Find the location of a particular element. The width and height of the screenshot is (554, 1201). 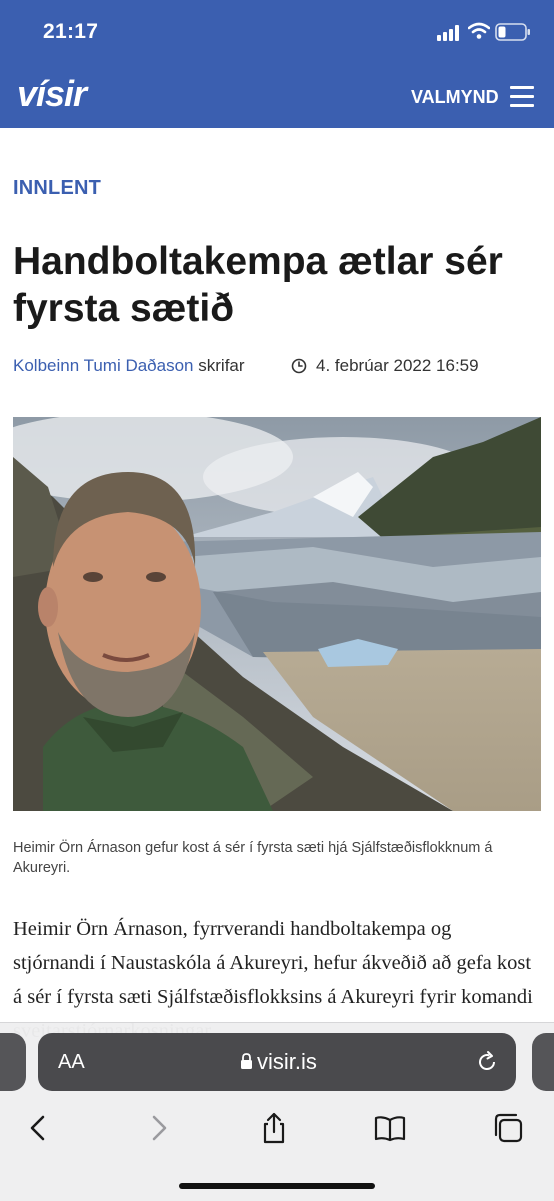

article-category: INNLENT is located at coordinates (57, 188).